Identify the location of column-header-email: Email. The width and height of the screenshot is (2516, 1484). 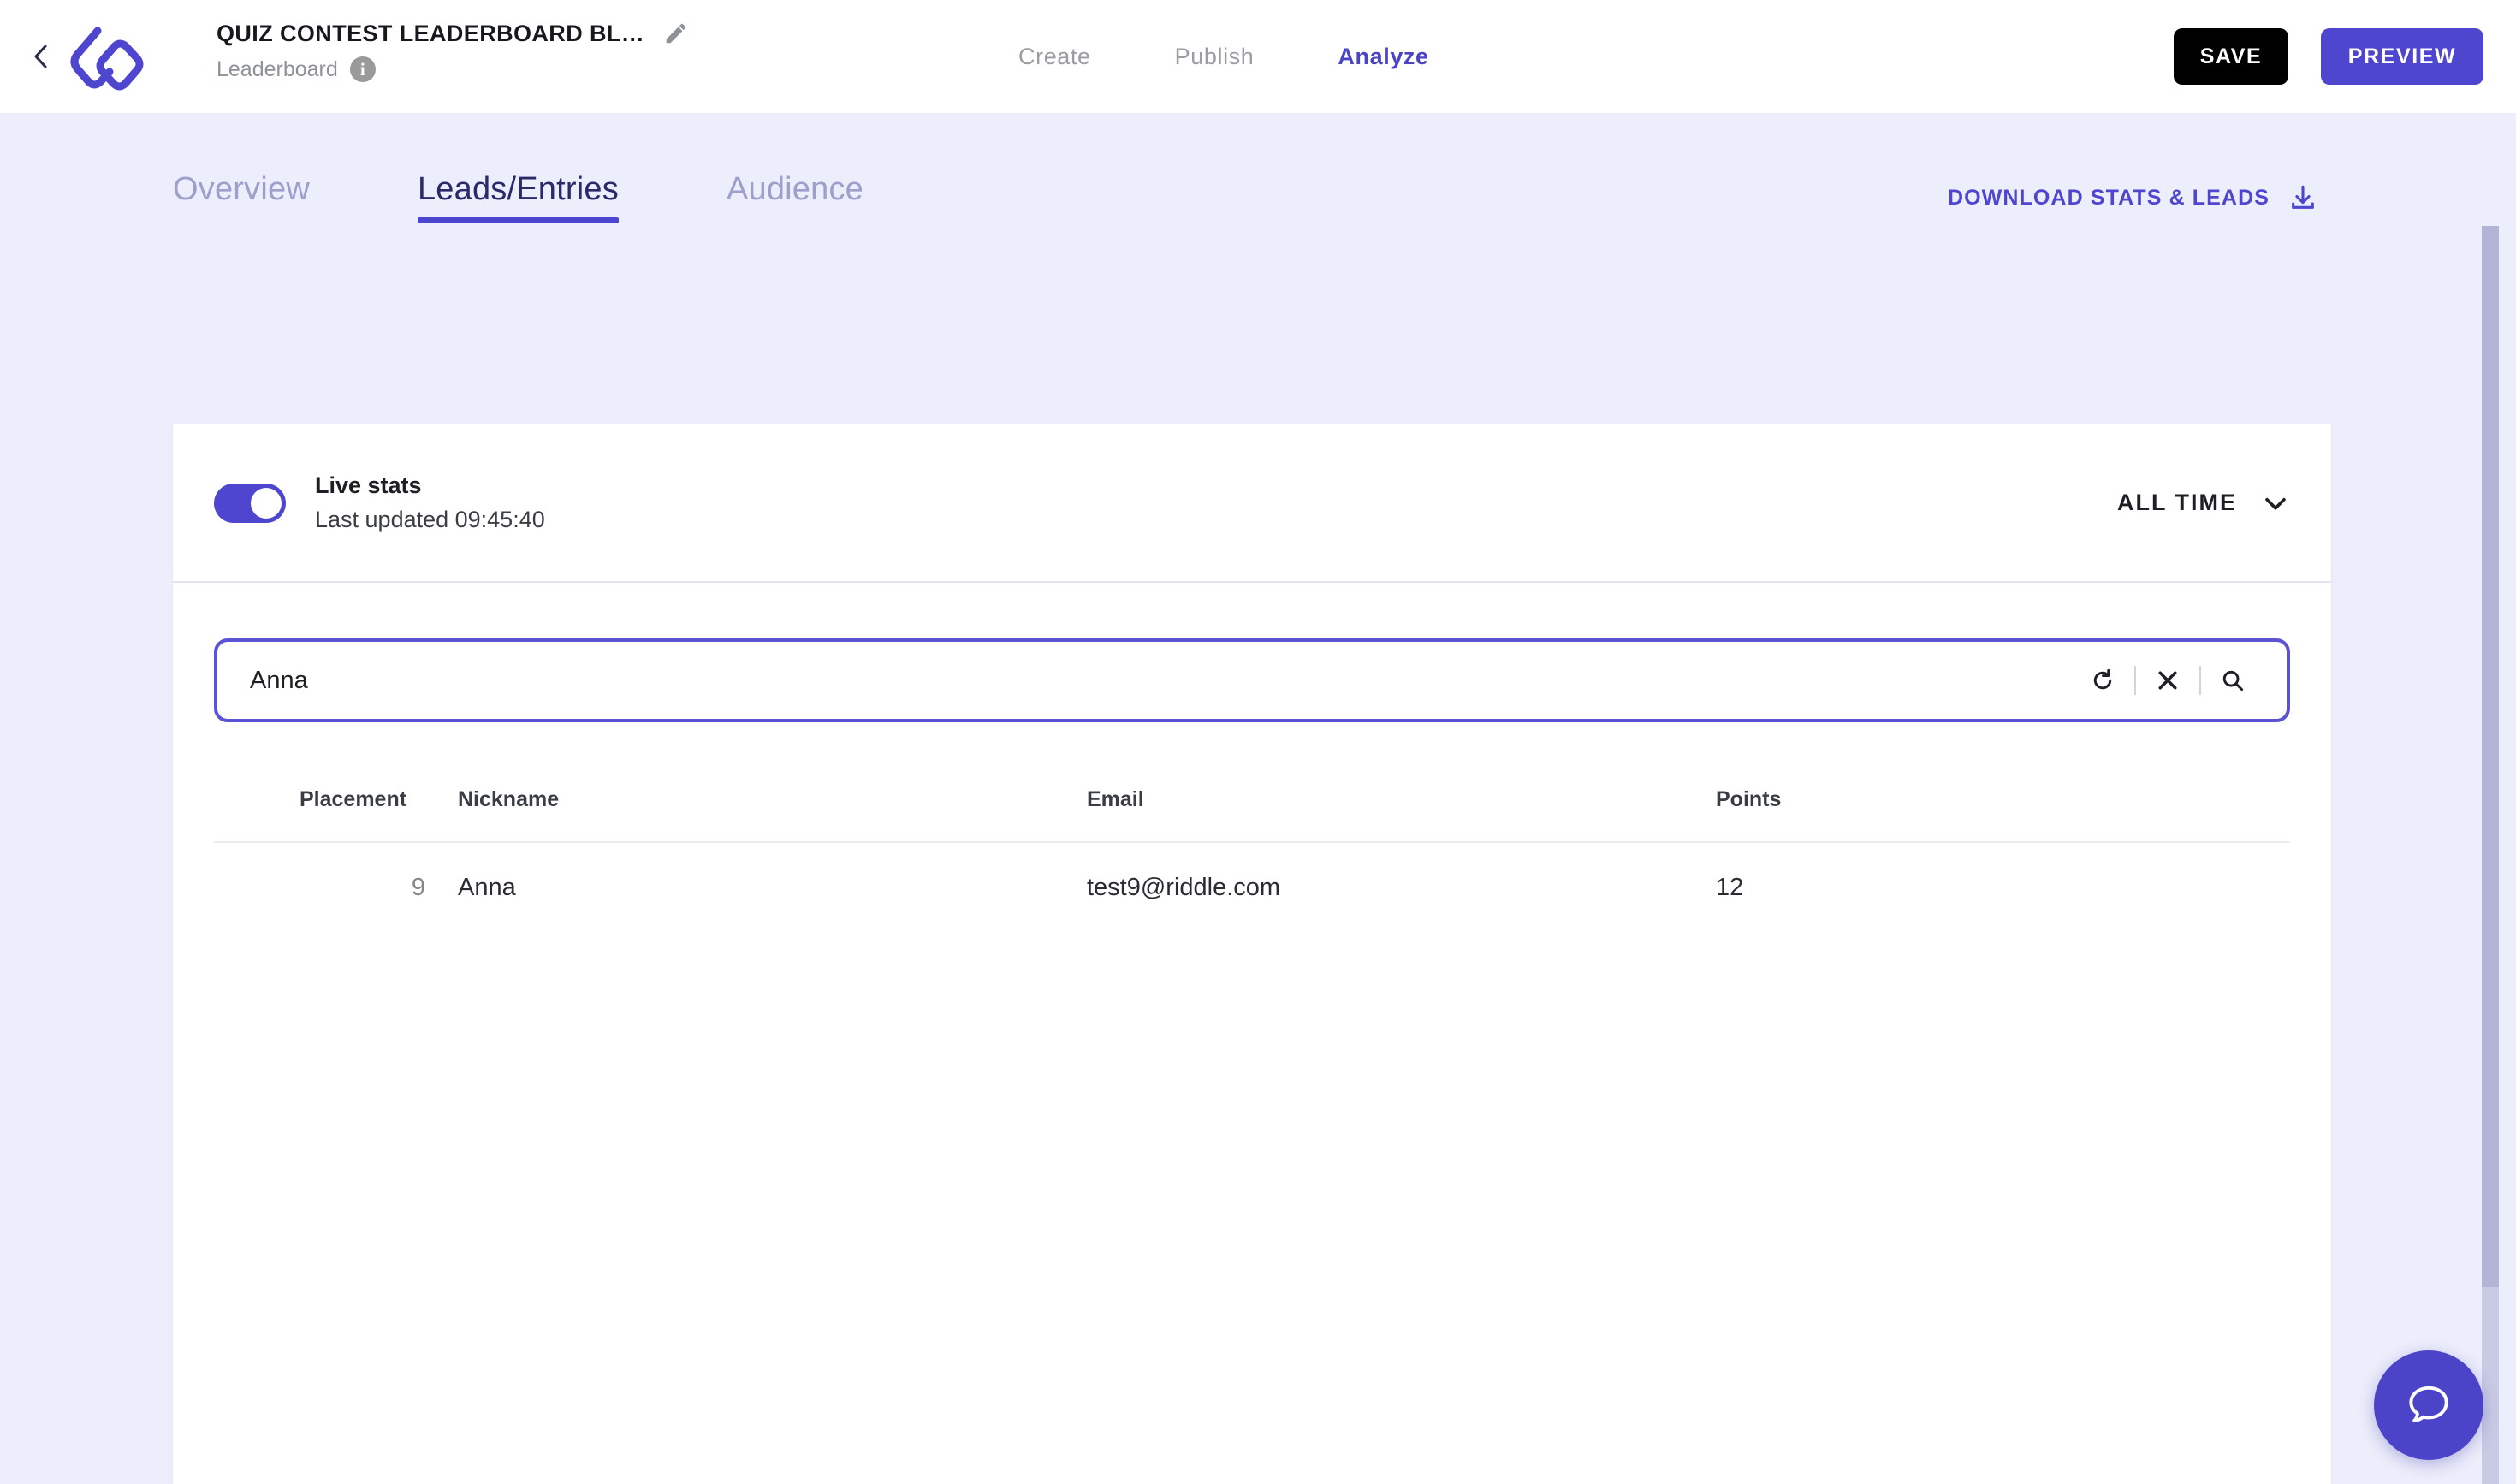
(1401, 805).